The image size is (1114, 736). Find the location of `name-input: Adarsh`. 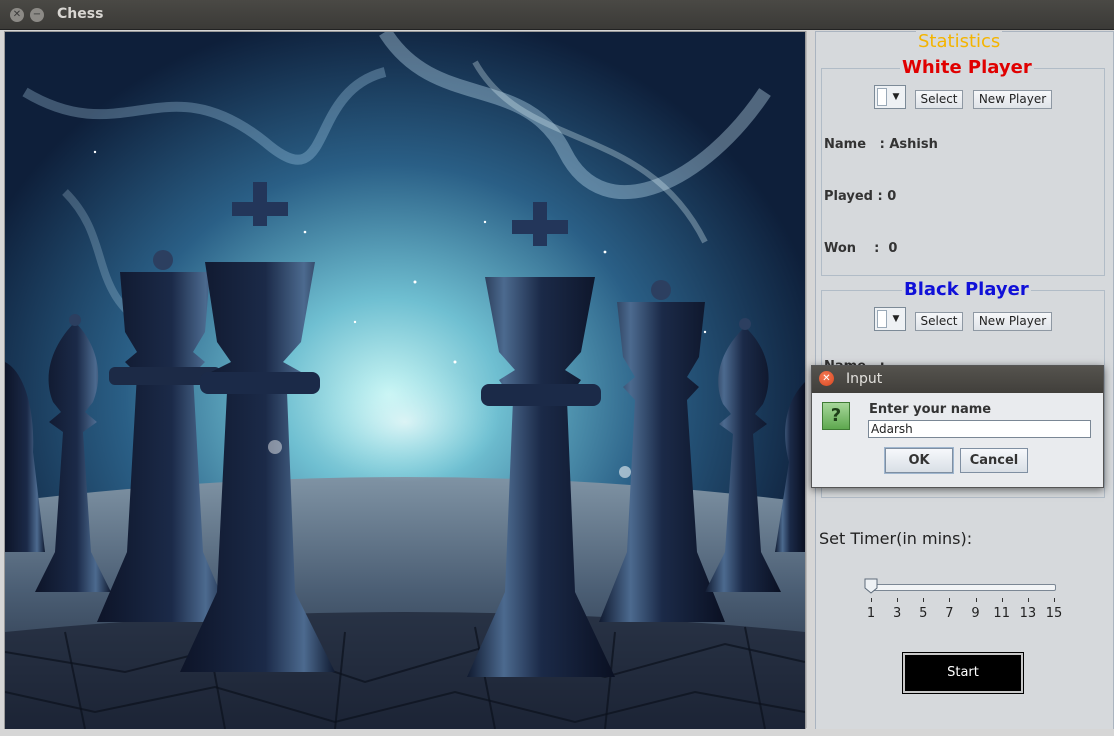

name-input: Adarsh is located at coordinates (979, 429).